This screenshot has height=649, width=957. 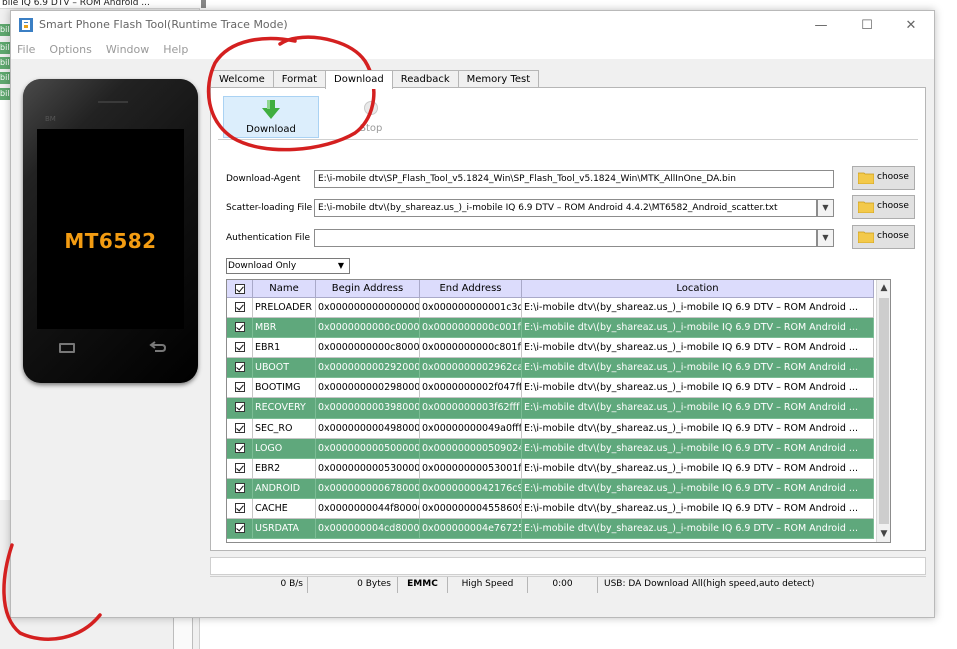 I want to click on menu-window: Window, so click(x=127, y=49).